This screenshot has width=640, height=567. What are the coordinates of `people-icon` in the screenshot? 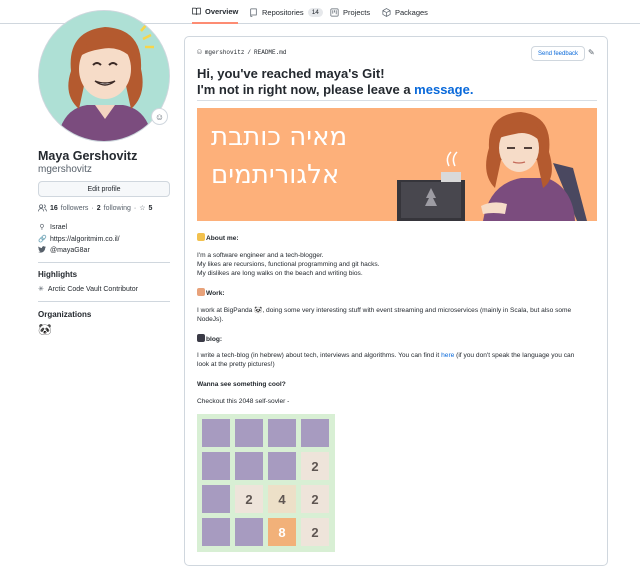 It's located at (42, 208).